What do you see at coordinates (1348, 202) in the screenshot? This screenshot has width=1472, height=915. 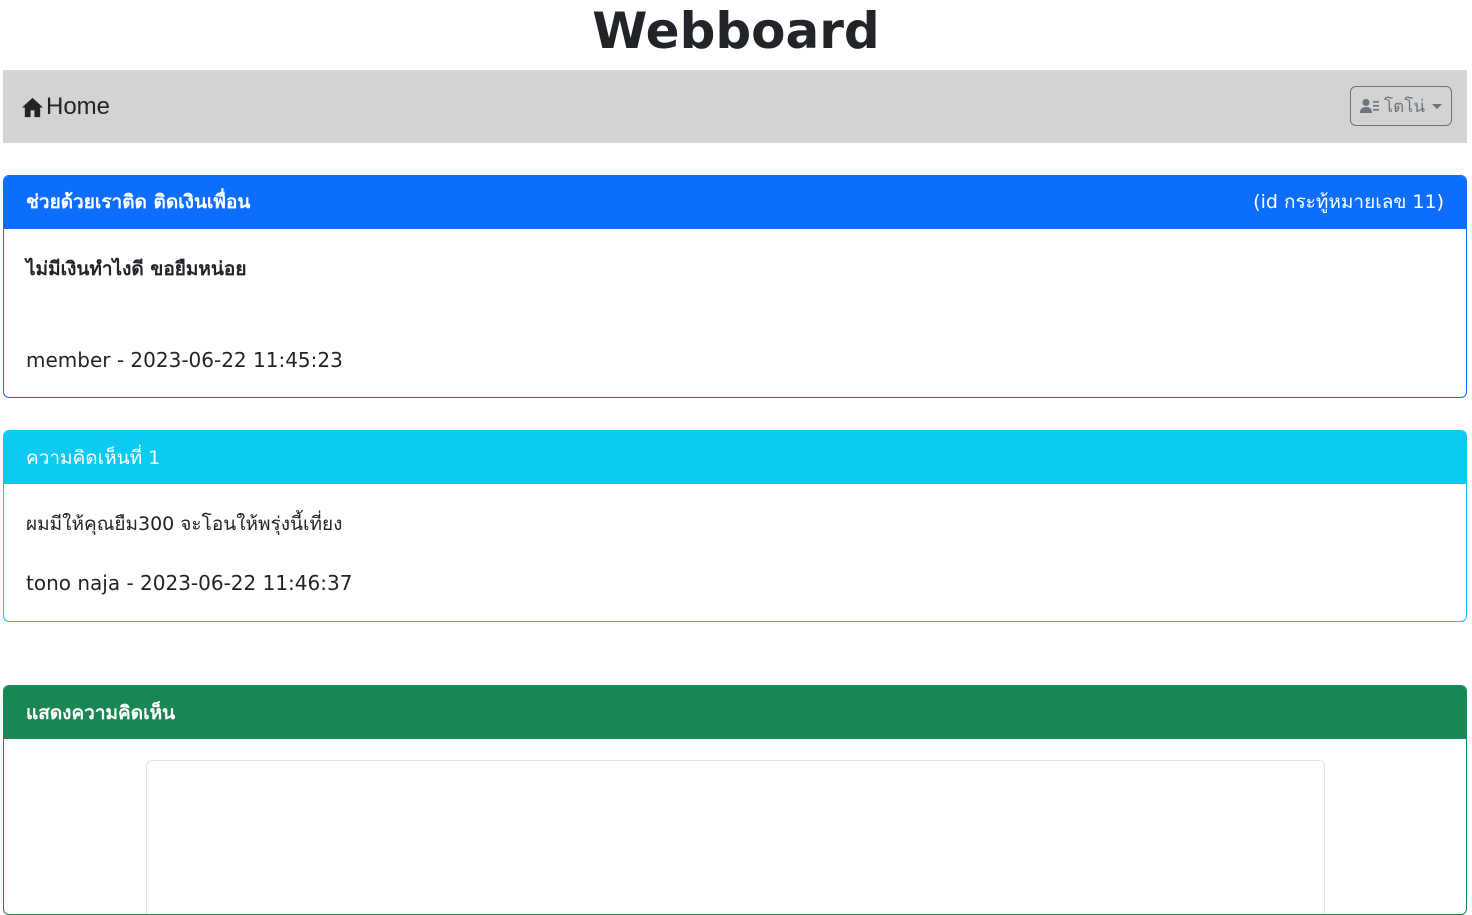 I see `topic-id: (id กระทู้หมายเลข 11)` at bounding box center [1348, 202].